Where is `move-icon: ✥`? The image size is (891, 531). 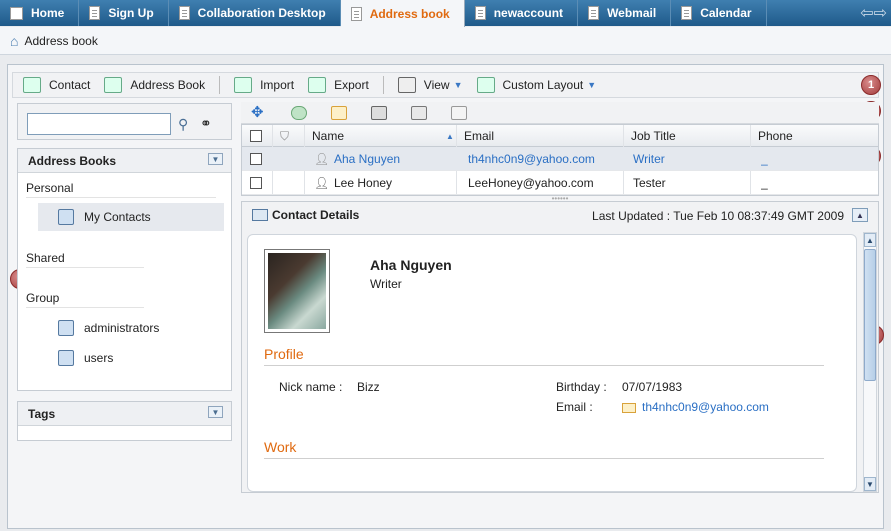 move-icon: ✥ is located at coordinates (259, 112).